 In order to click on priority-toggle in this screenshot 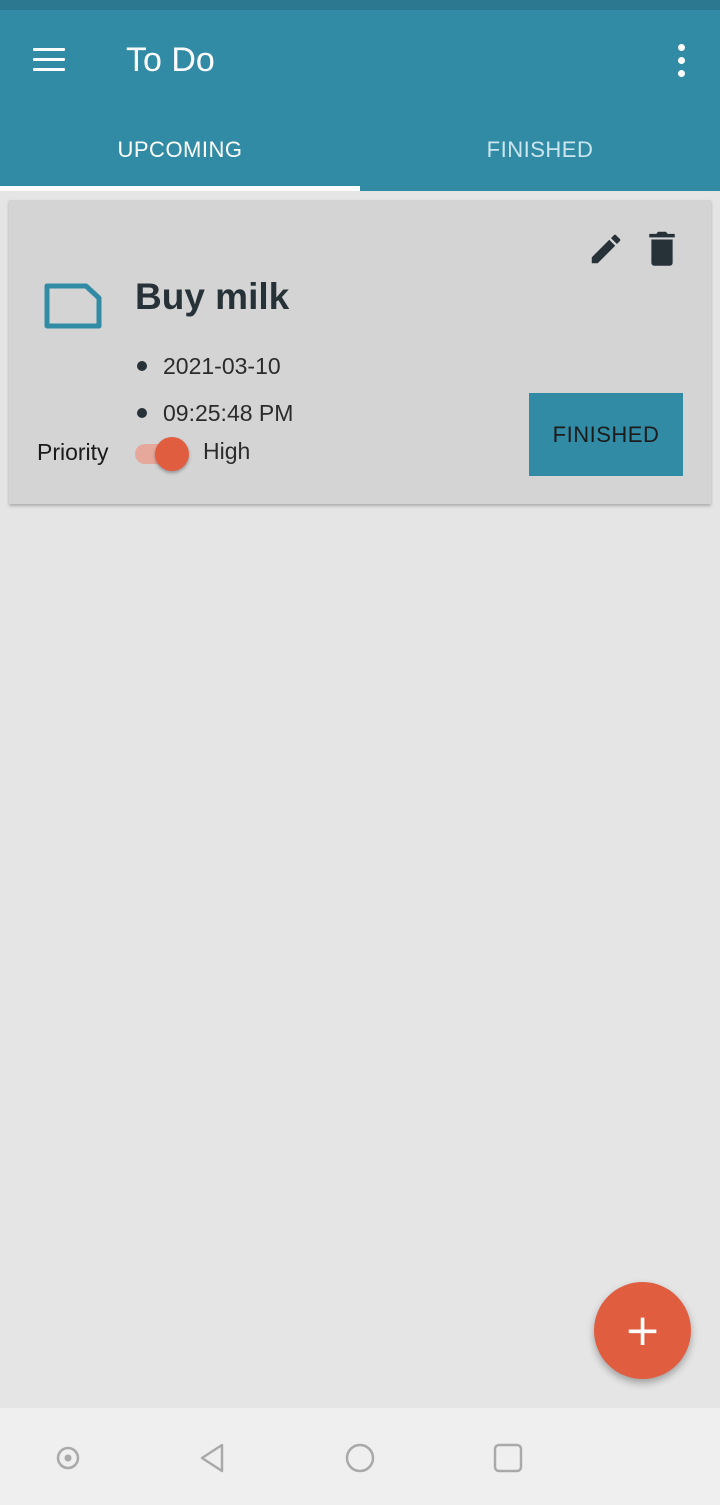, I will do `click(163, 454)`.